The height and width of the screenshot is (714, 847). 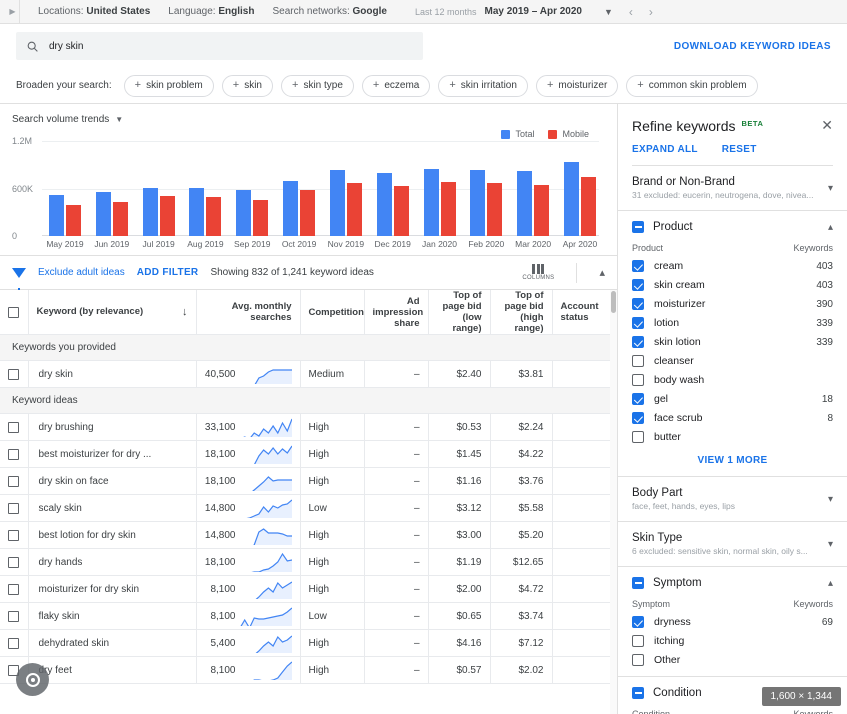 What do you see at coordinates (112, 508) in the screenshot?
I see `cell-keyword: scaly skin` at bounding box center [112, 508].